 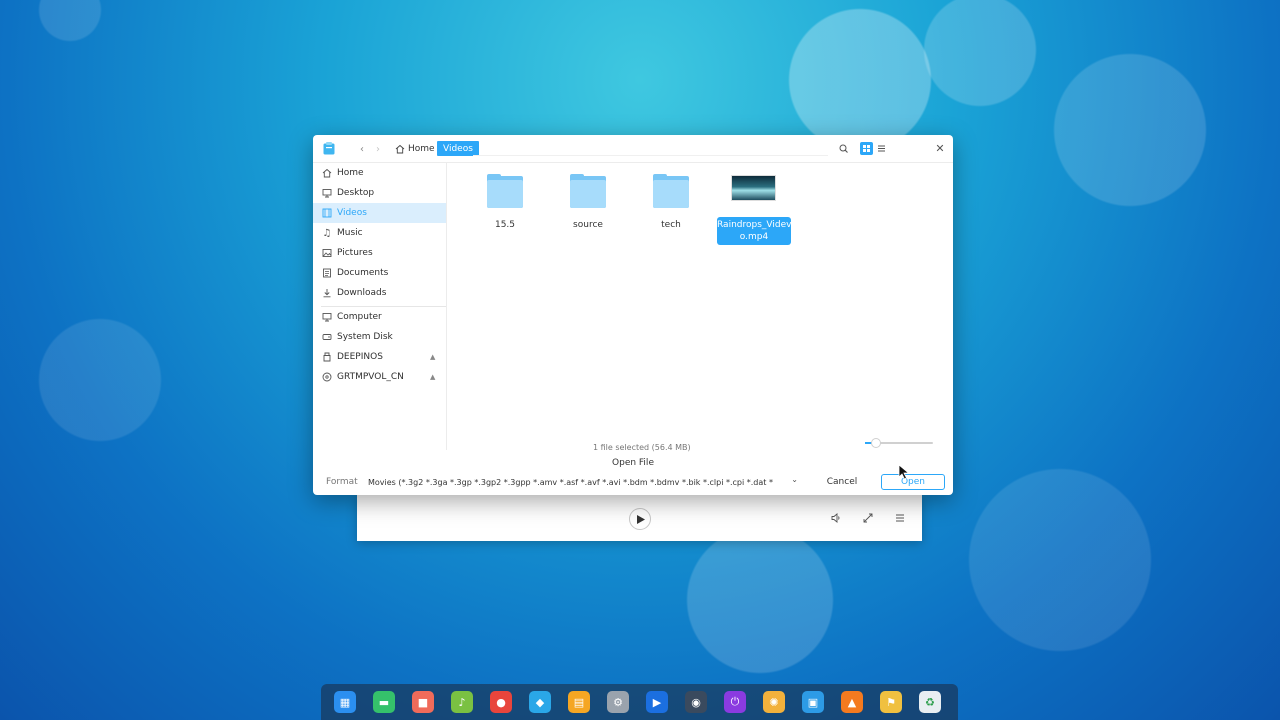 What do you see at coordinates (794, 479) in the screenshot?
I see `chevron-down-icon: ⌄` at bounding box center [794, 479].